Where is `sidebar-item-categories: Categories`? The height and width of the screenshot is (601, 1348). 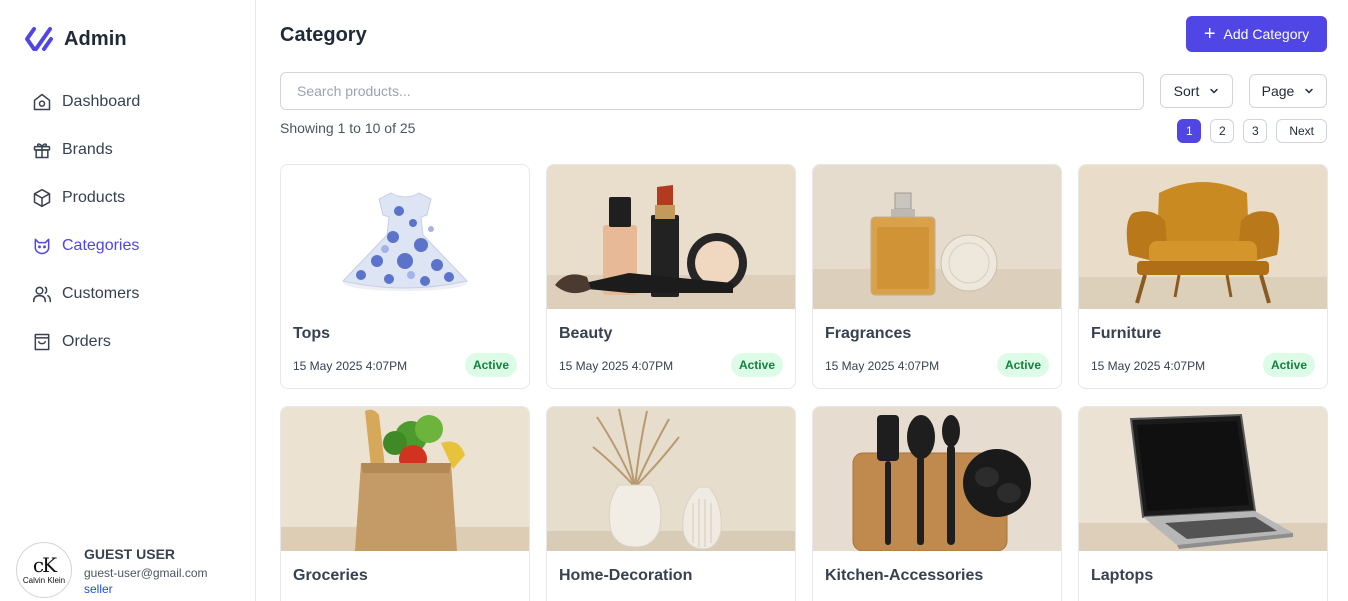 sidebar-item-categories: Categories is located at coordinates (129, 246).